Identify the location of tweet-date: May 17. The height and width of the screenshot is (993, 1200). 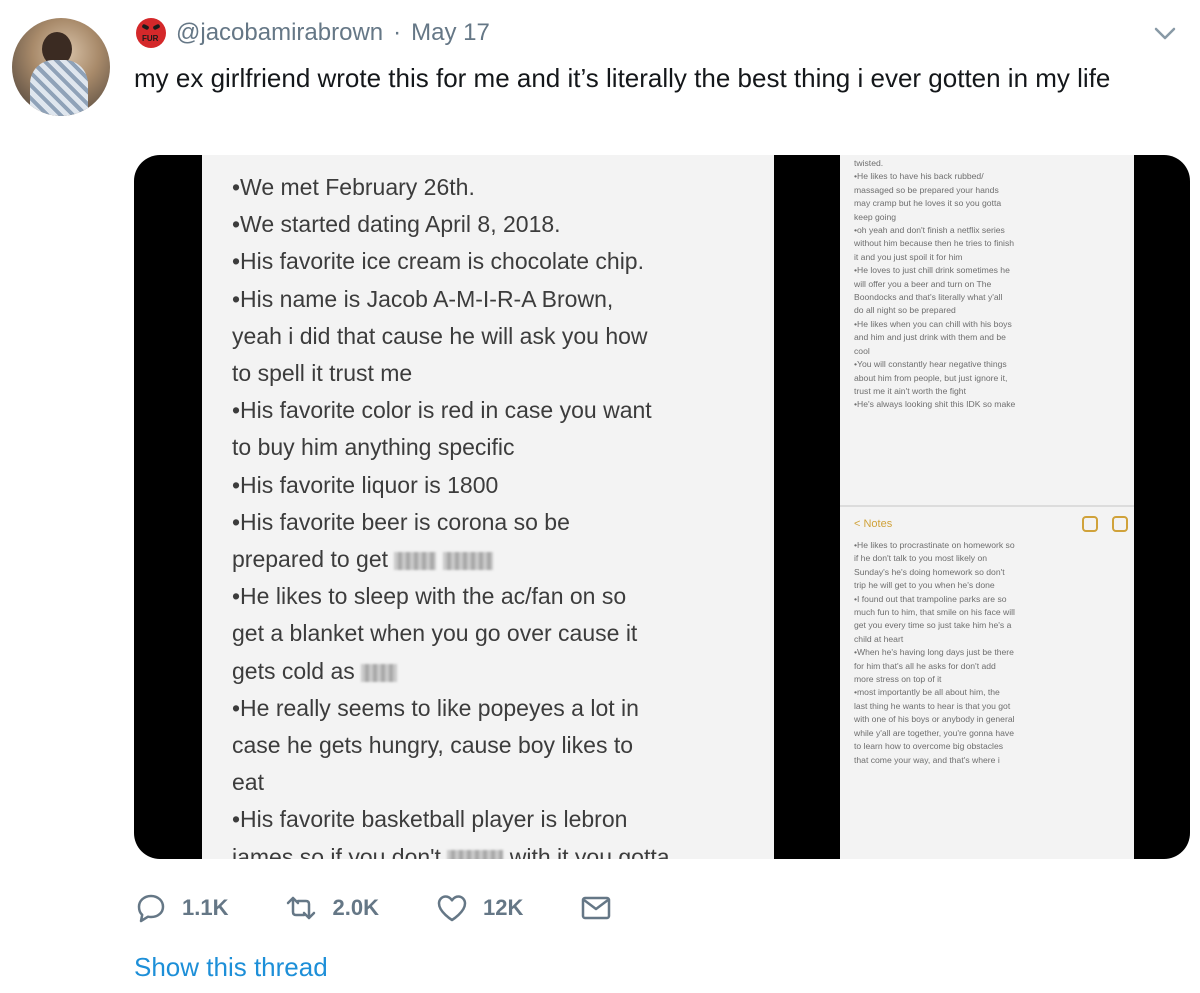
(450, 33).